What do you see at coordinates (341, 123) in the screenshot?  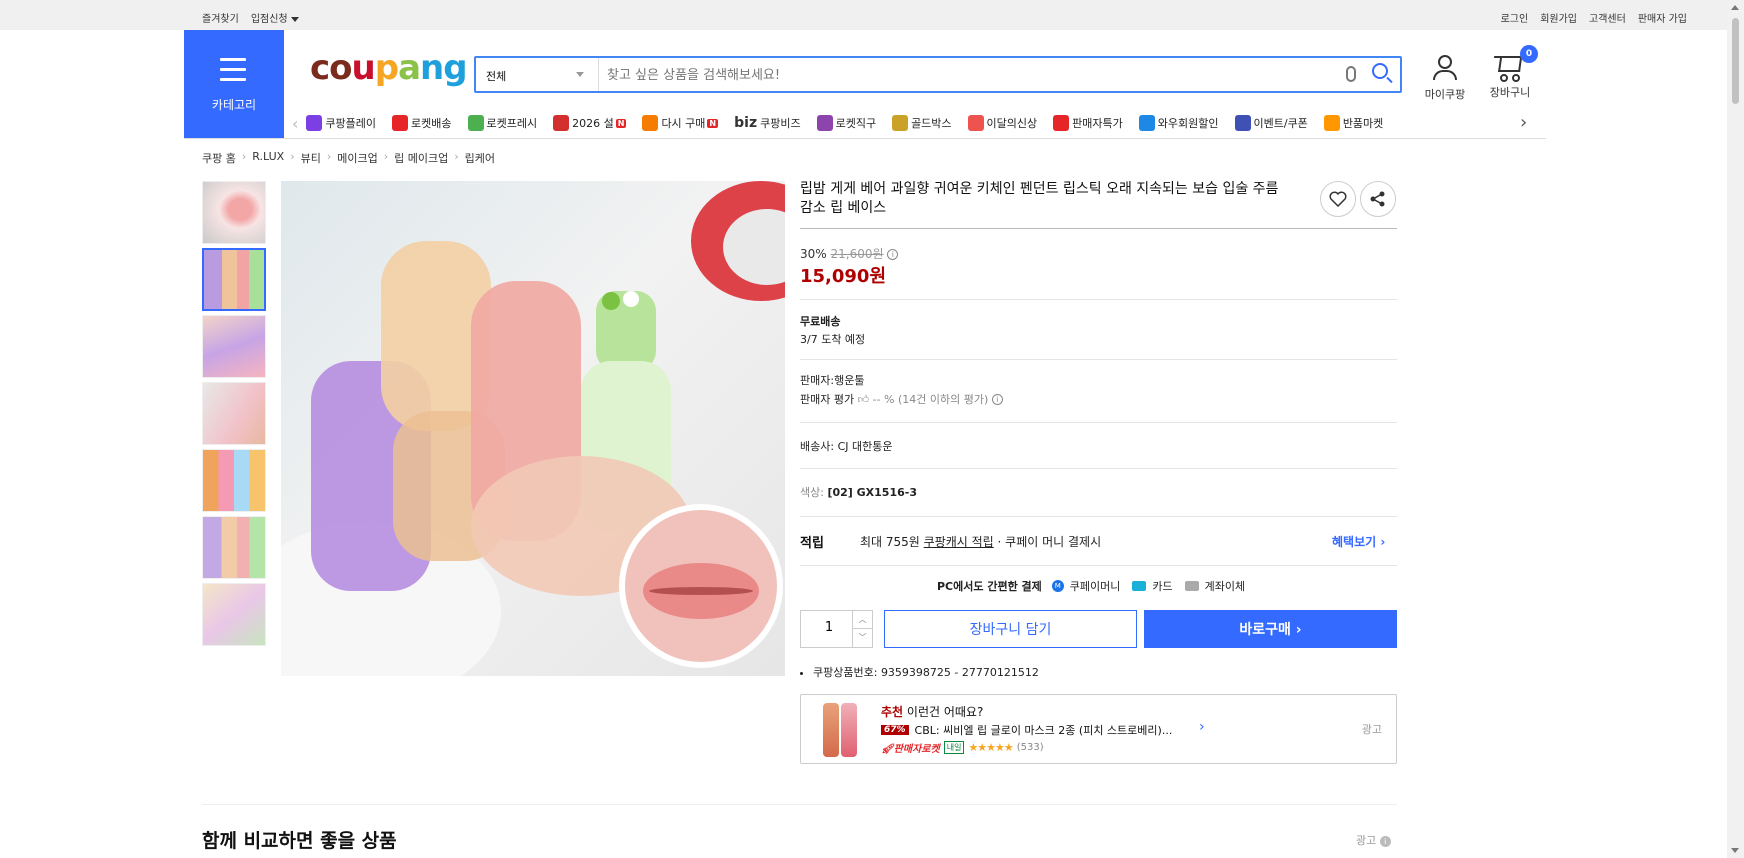 I see `nav-item: 쿠팡플레이` at bounding box center [341, 123].